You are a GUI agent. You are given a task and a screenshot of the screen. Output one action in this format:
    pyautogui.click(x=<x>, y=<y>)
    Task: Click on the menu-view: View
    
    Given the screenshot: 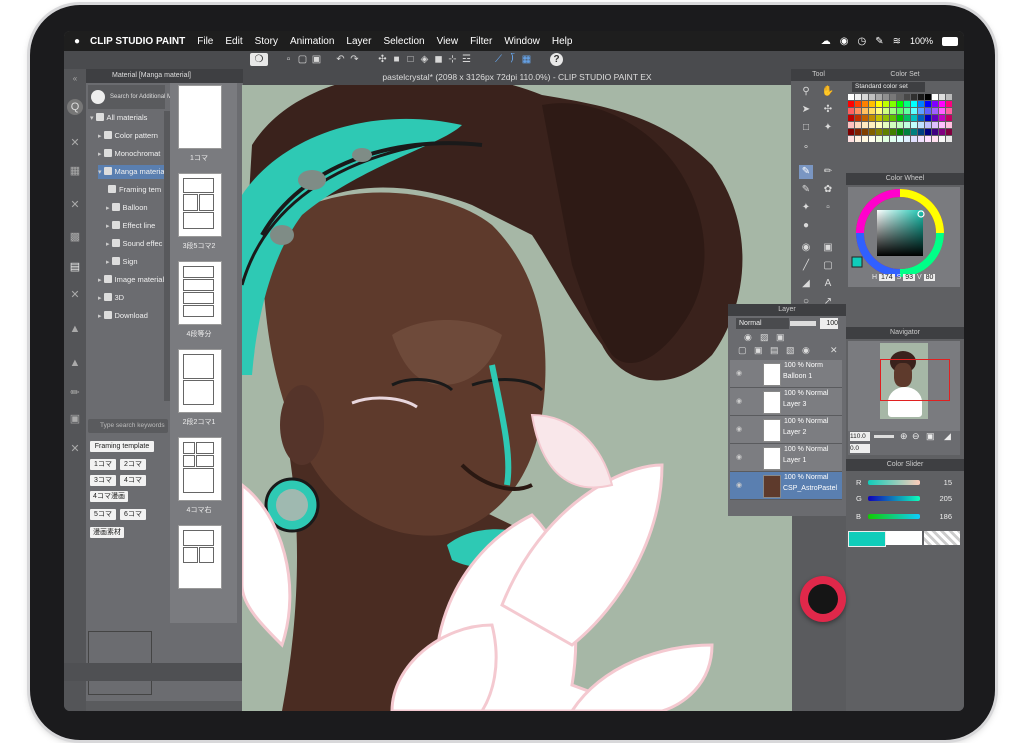 What is the action you would take?
    pyautogui.click(x=448, y=41)
    